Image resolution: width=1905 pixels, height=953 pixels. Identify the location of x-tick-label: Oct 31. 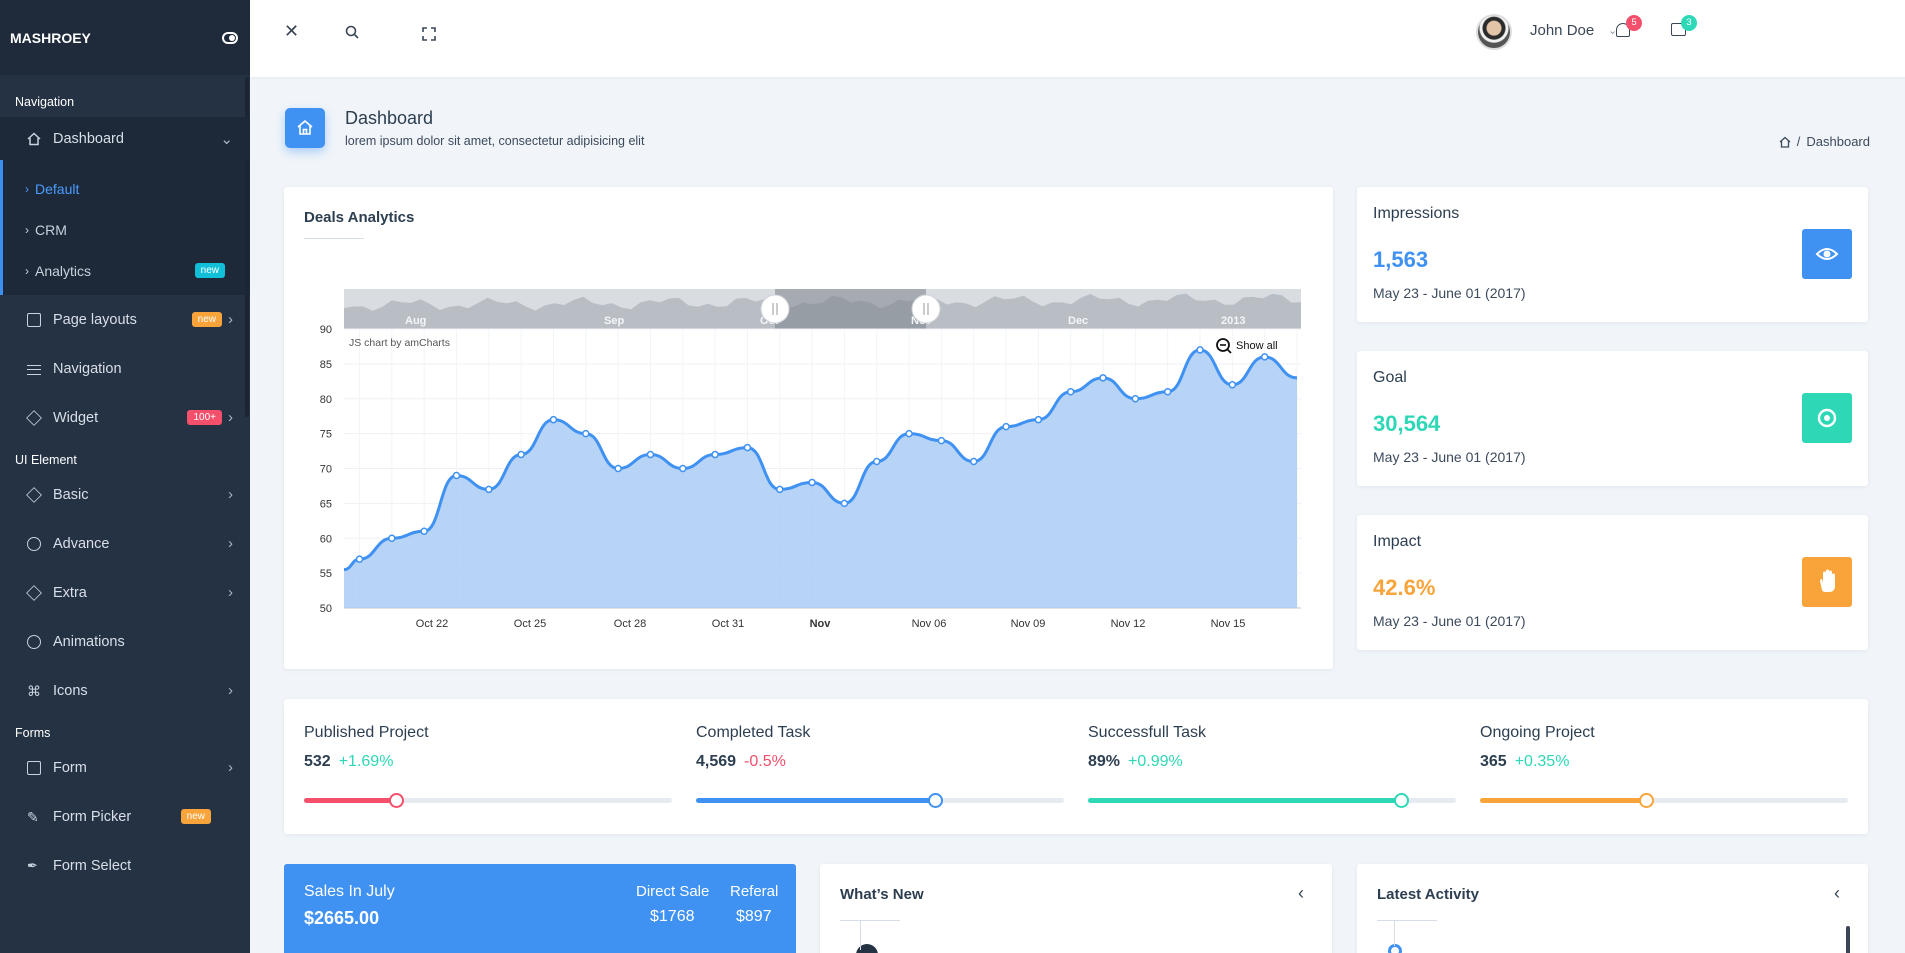
(728, 624).